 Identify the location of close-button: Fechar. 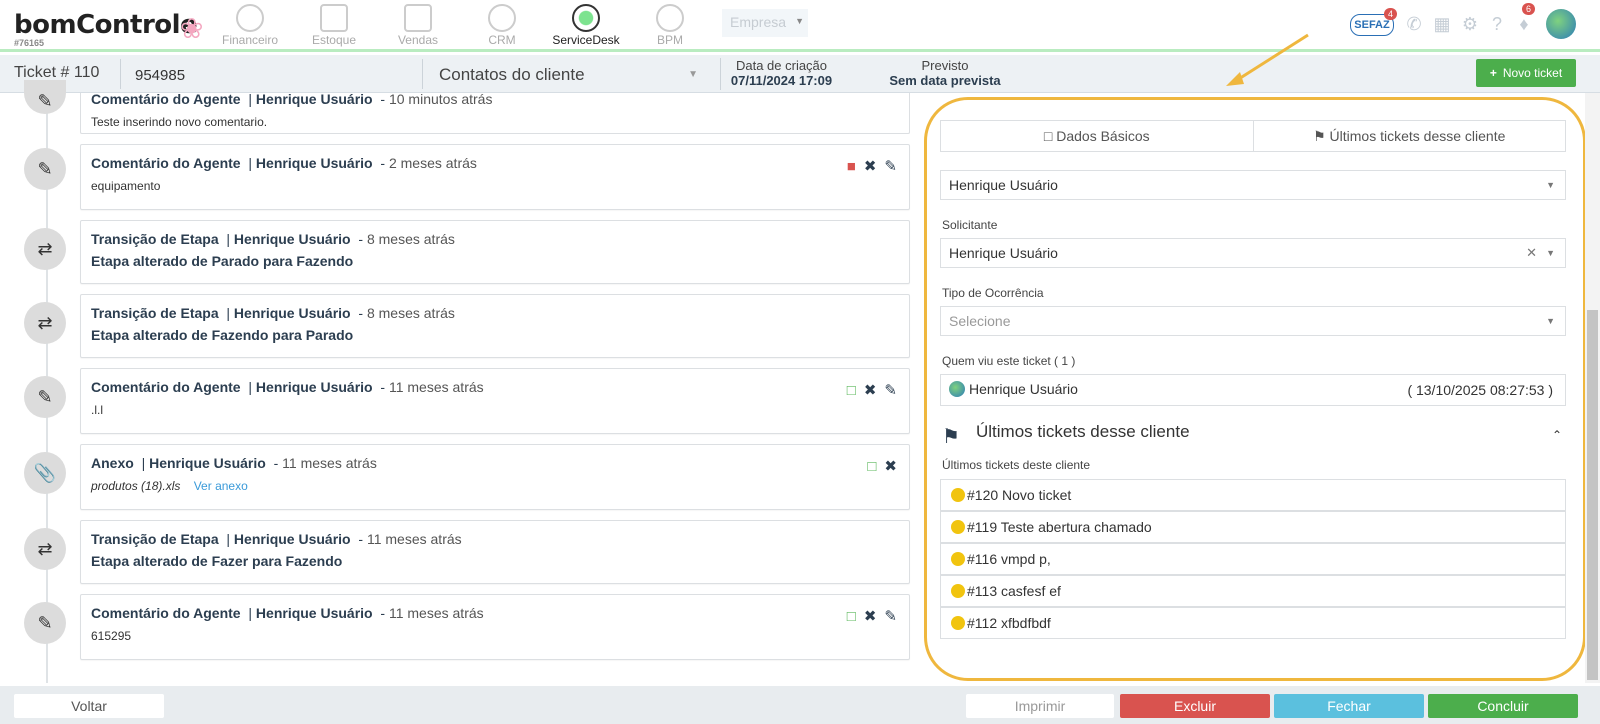
(1349, 706).